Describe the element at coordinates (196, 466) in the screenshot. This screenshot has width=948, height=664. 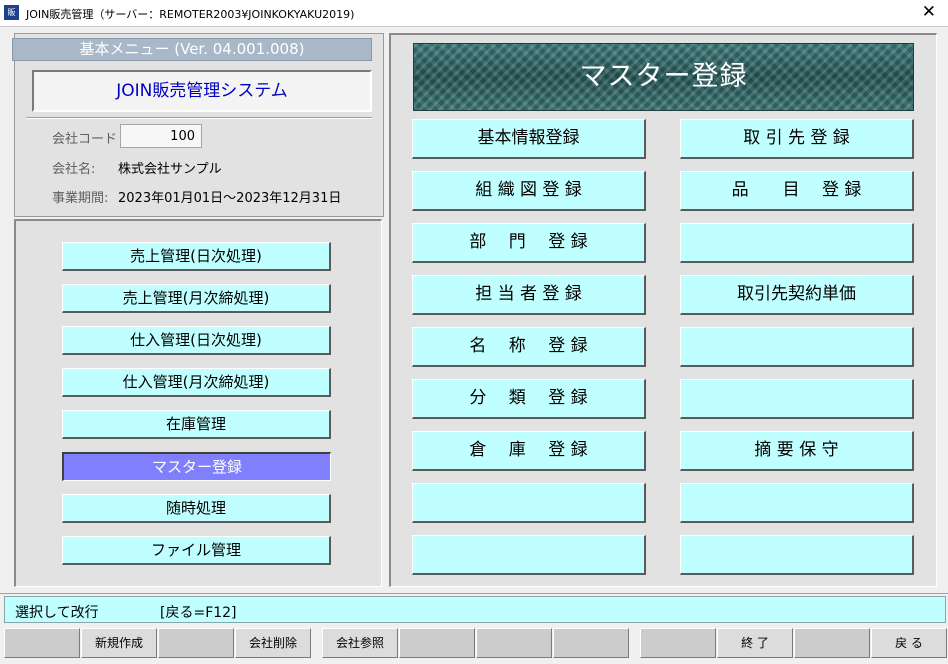
I see `menu-master-registration-button: マスター登録` at that location.